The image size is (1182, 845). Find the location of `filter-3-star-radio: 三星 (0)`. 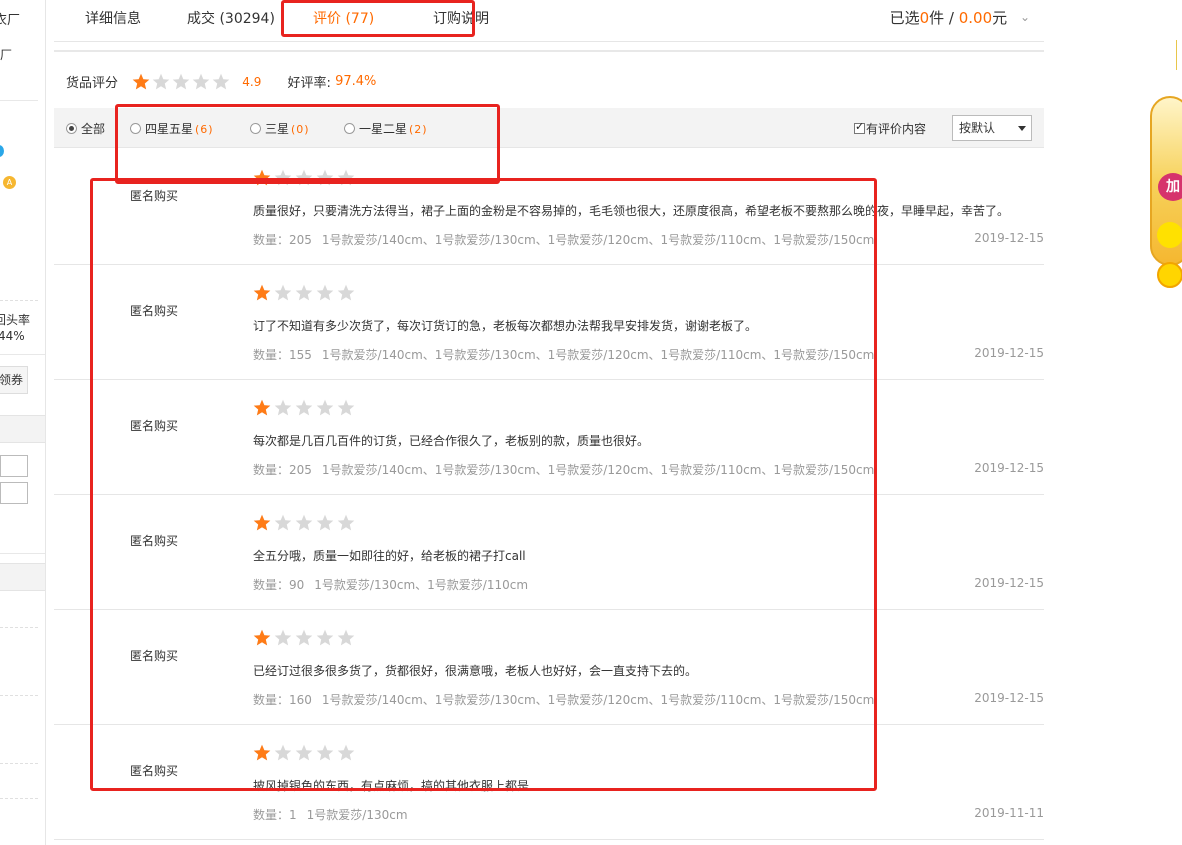

filter-3-star-radio: 三星 (0) is located at coordinates (280, 128).